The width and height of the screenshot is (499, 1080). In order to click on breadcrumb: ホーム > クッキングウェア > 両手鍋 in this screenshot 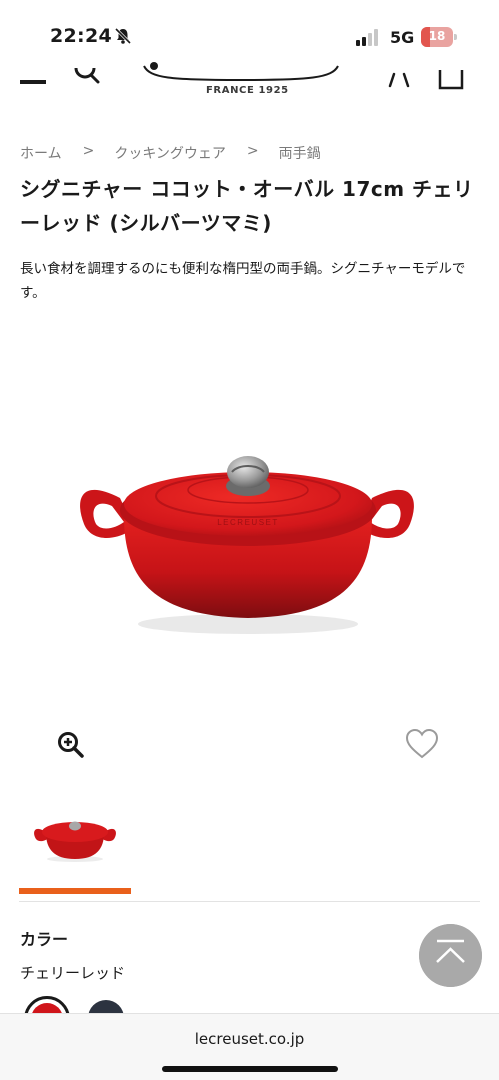, I will do `click(170, 153)`.